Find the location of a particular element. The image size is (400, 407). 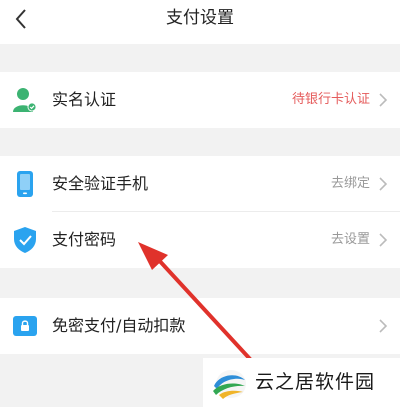

page-title: 支付设置 is located at coordinates (200, 18).